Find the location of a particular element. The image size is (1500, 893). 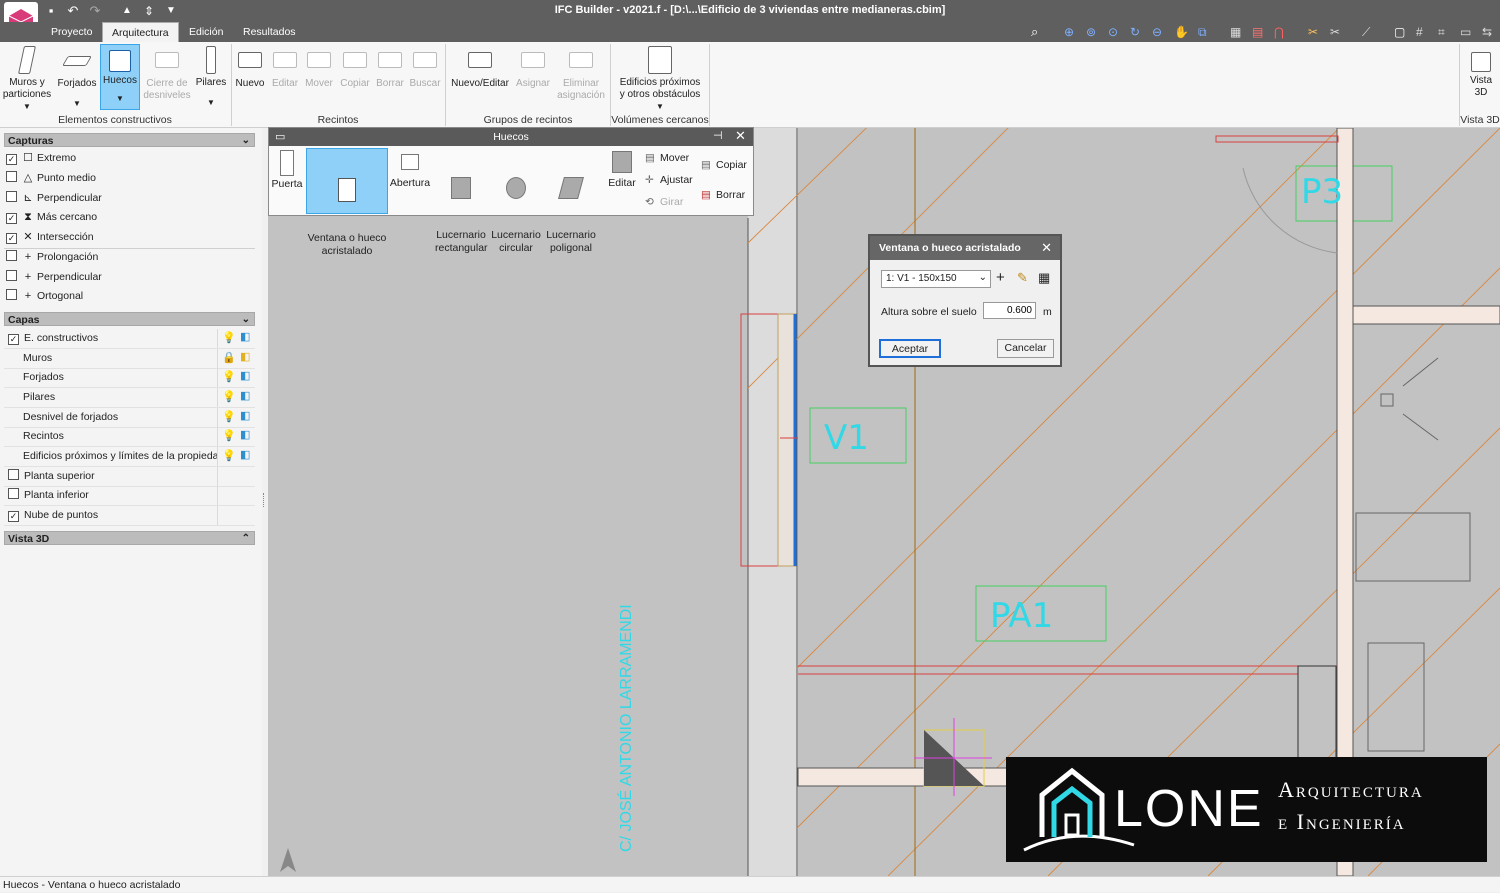

measure-icon: ⟋ is located at coordinates (1366, 32).